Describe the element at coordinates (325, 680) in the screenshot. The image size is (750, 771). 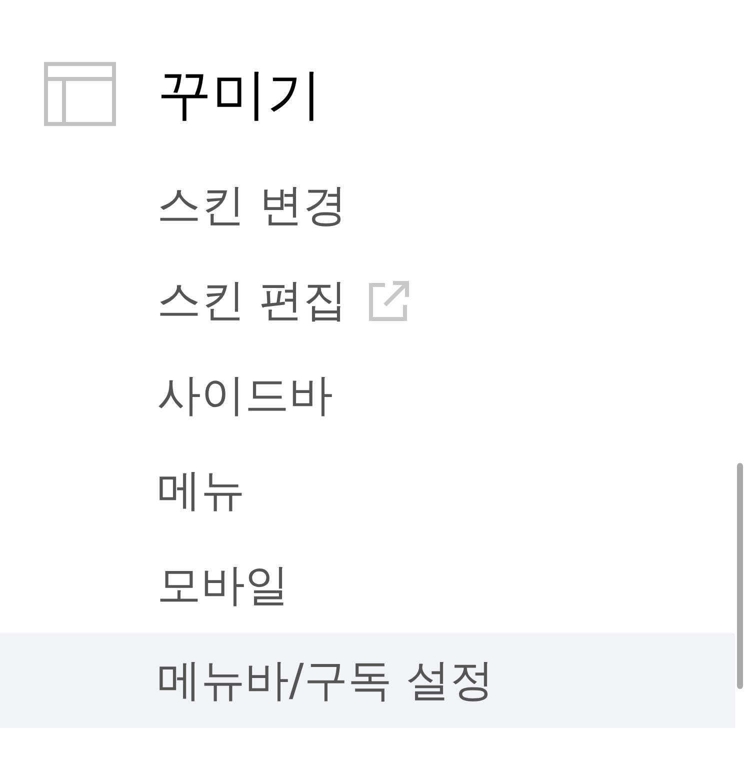
I see `menu-item-label: 메뉴바/구독 설정` at that location.